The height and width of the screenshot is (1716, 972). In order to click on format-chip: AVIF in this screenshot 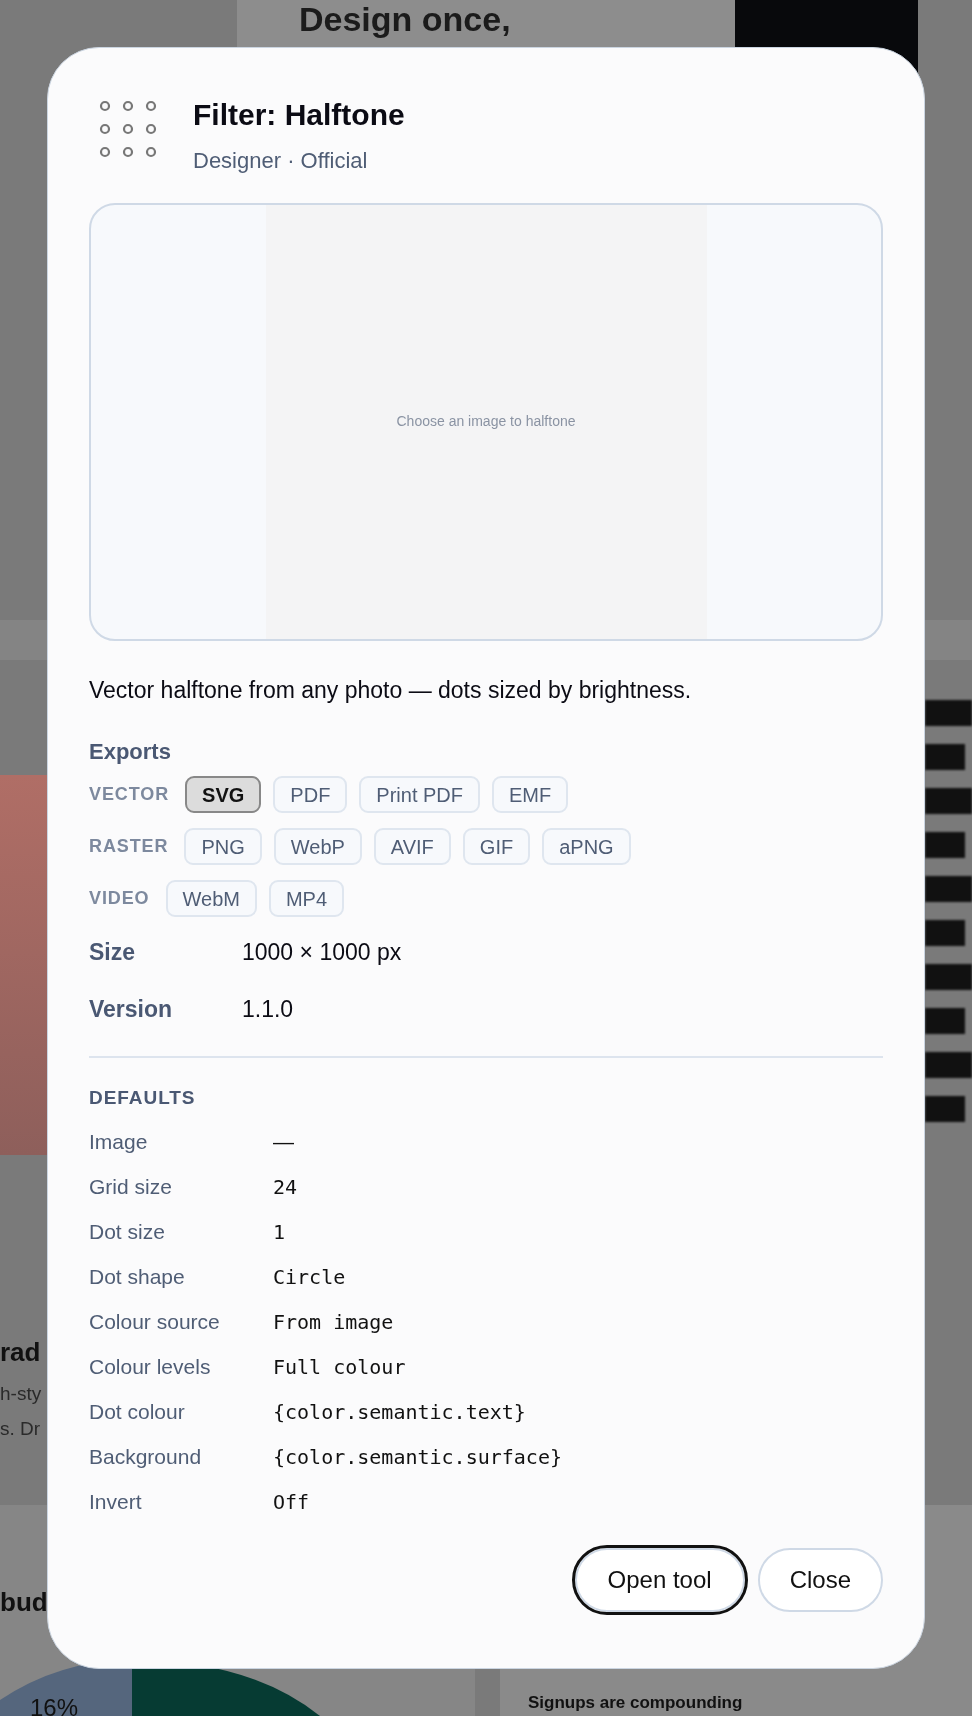, I will do `click(412, 846)`.